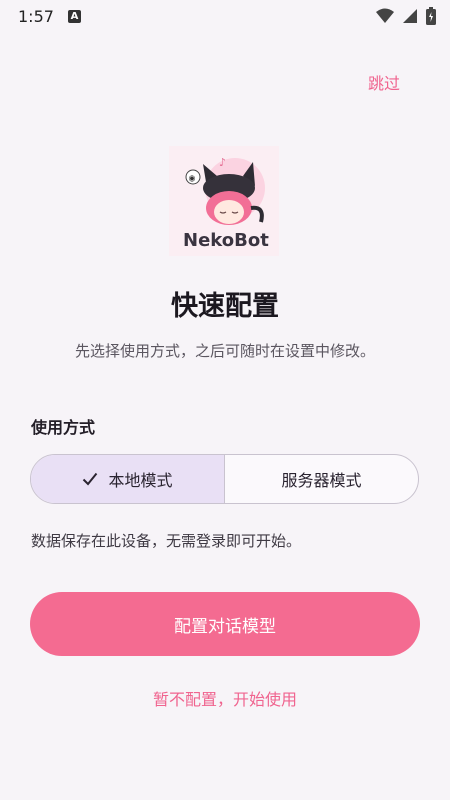  What do you see at coordinates (225, 16) in the screenshot?
I see `status-bar: 1:57 A` at bounding box center [225, 16].